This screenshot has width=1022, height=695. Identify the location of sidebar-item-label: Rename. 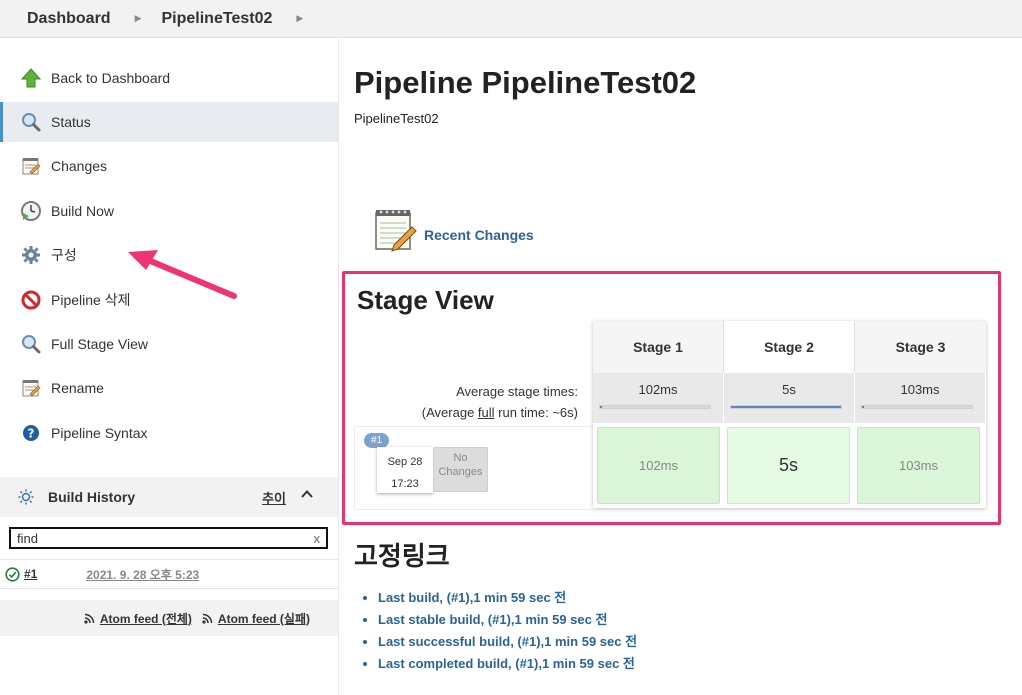
(77, 388).